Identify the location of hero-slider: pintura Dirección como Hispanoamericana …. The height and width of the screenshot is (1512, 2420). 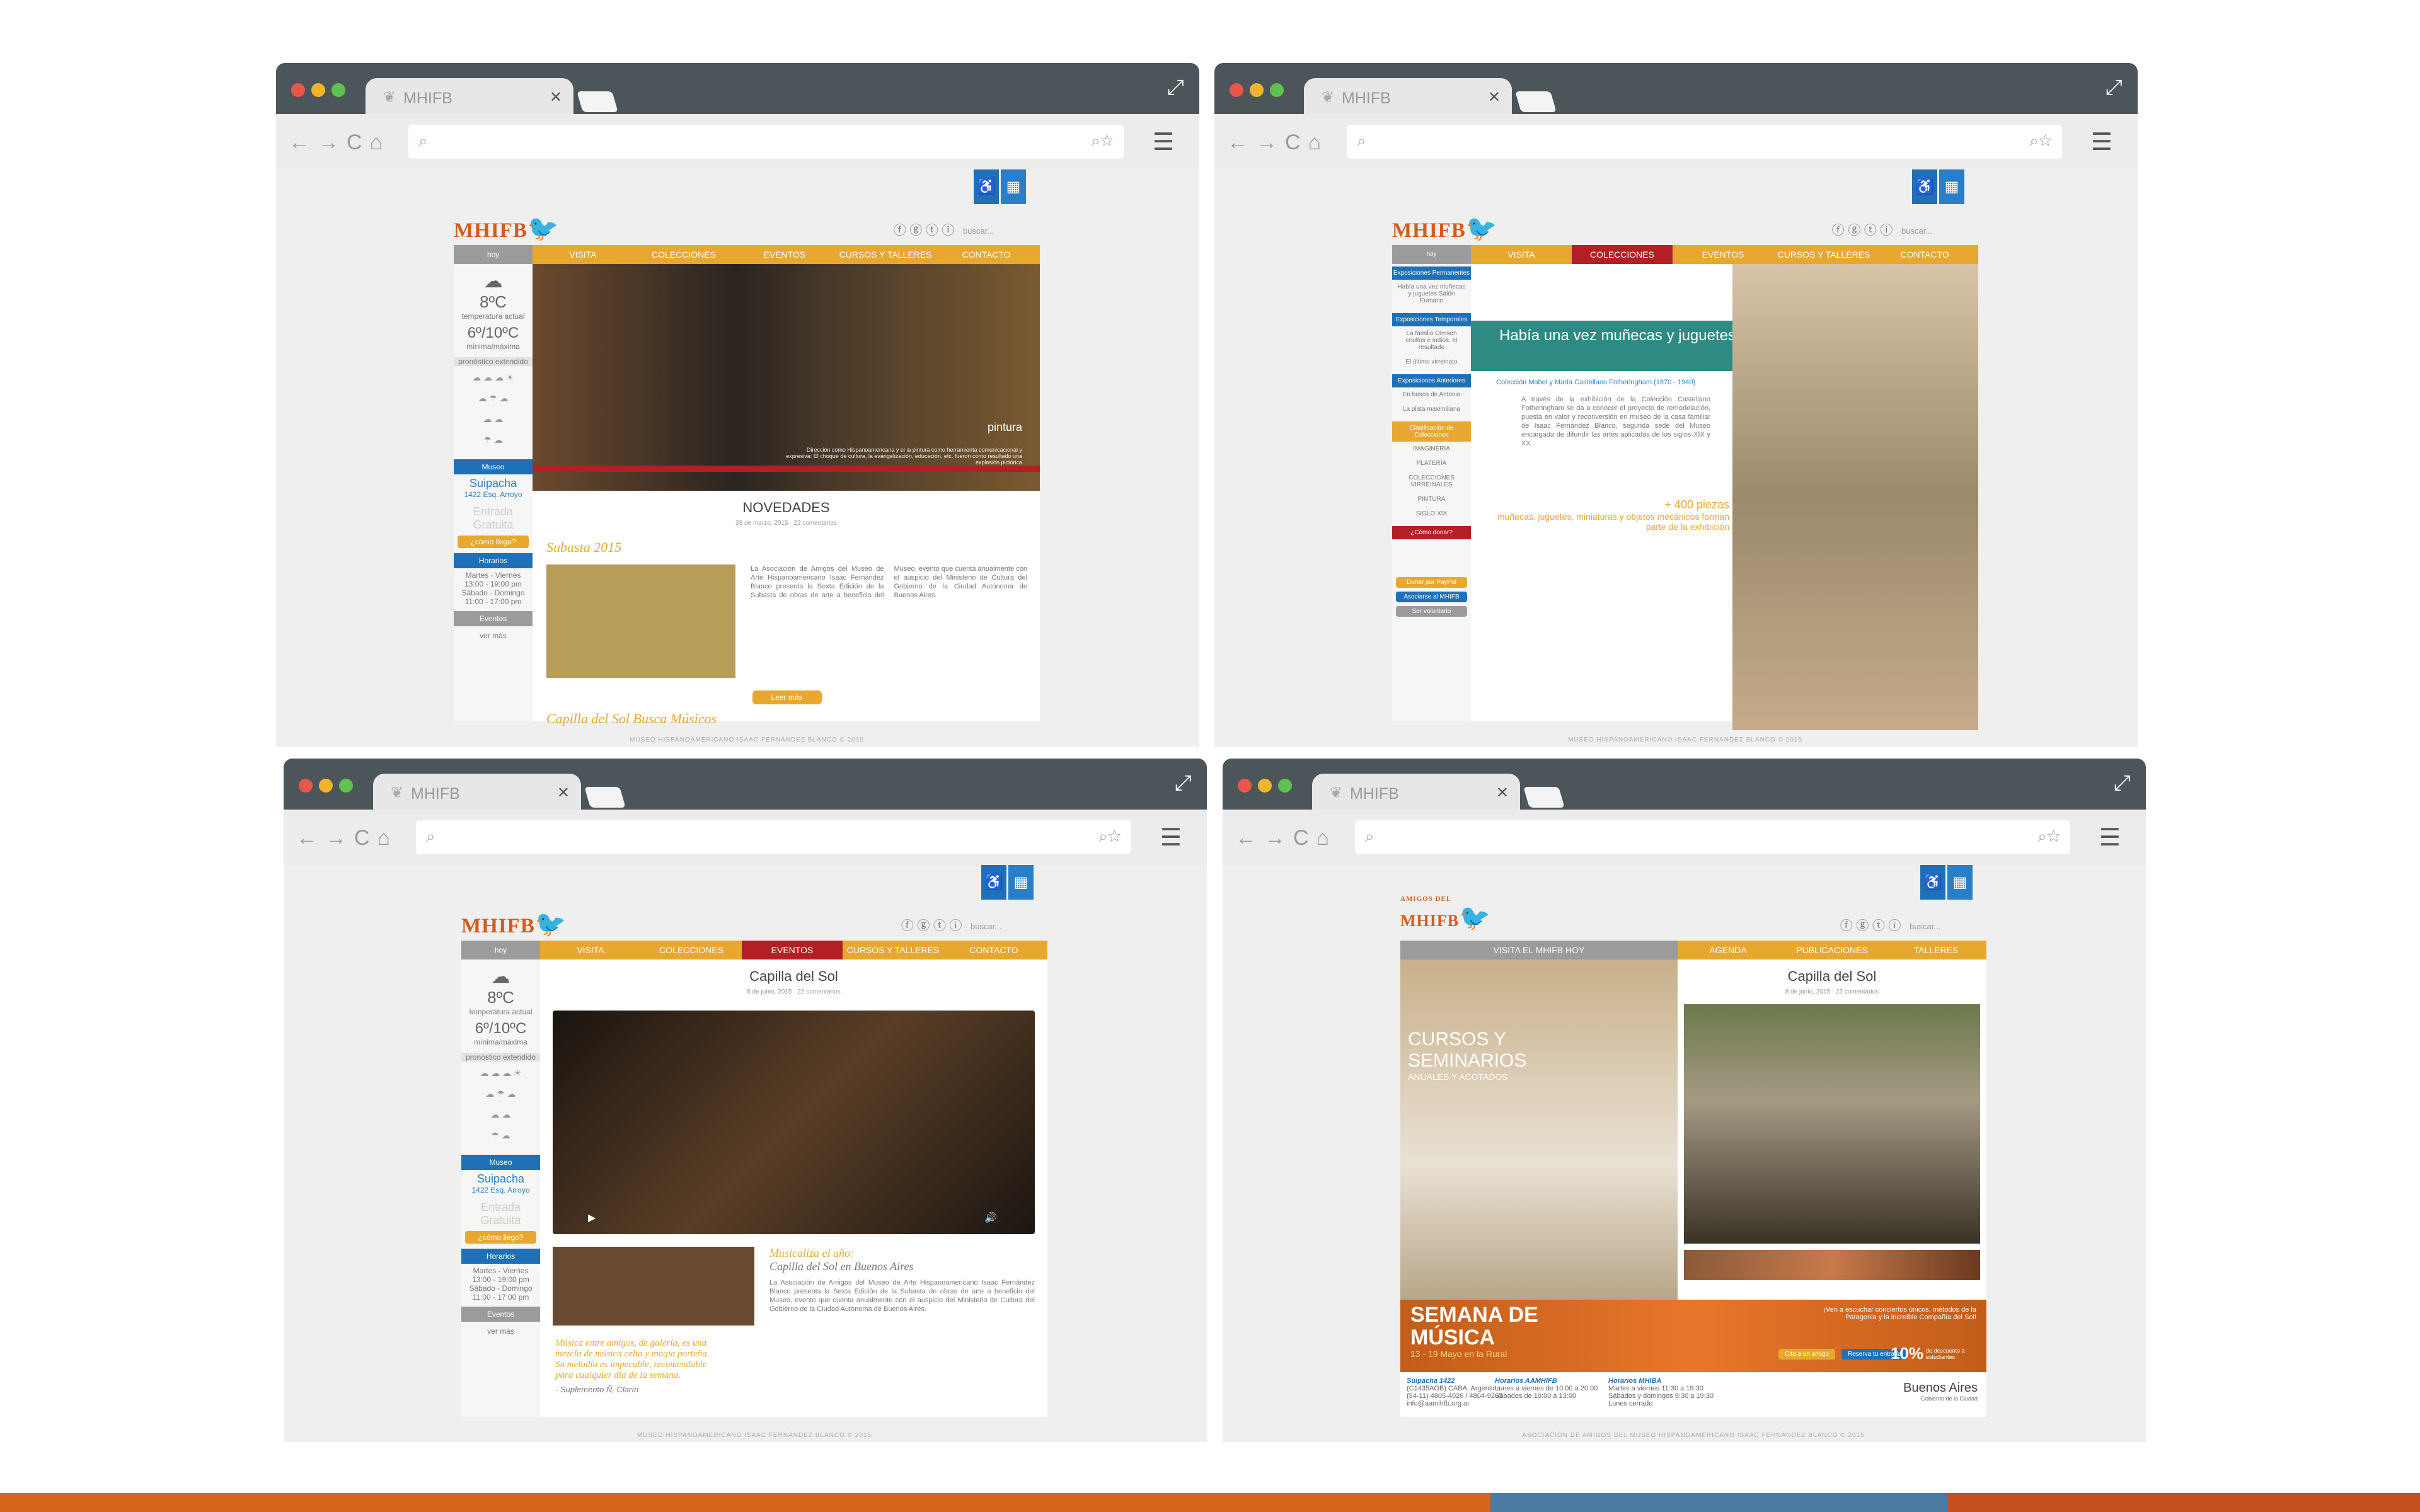
(786, 377).